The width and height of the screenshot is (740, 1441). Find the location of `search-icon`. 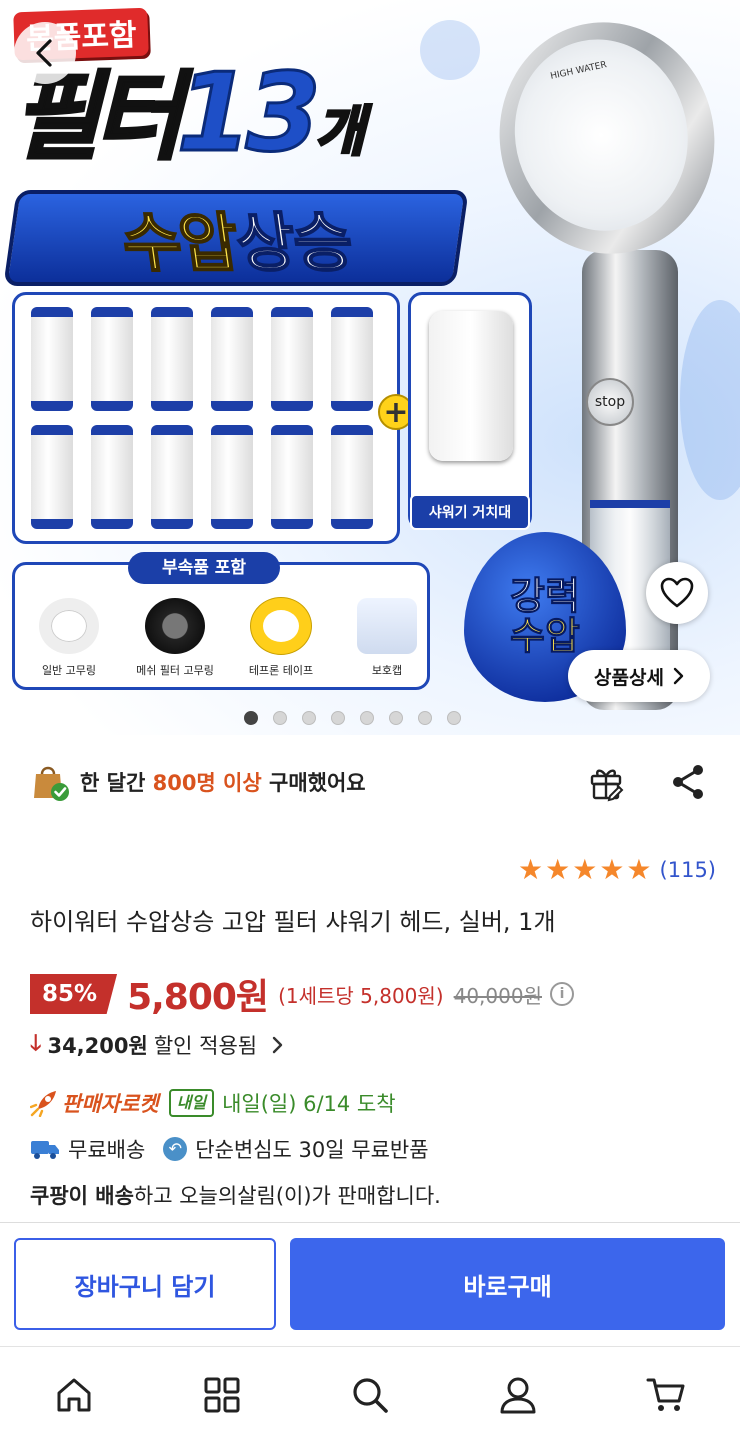

search-icon is located at coordinates (370, 1395).